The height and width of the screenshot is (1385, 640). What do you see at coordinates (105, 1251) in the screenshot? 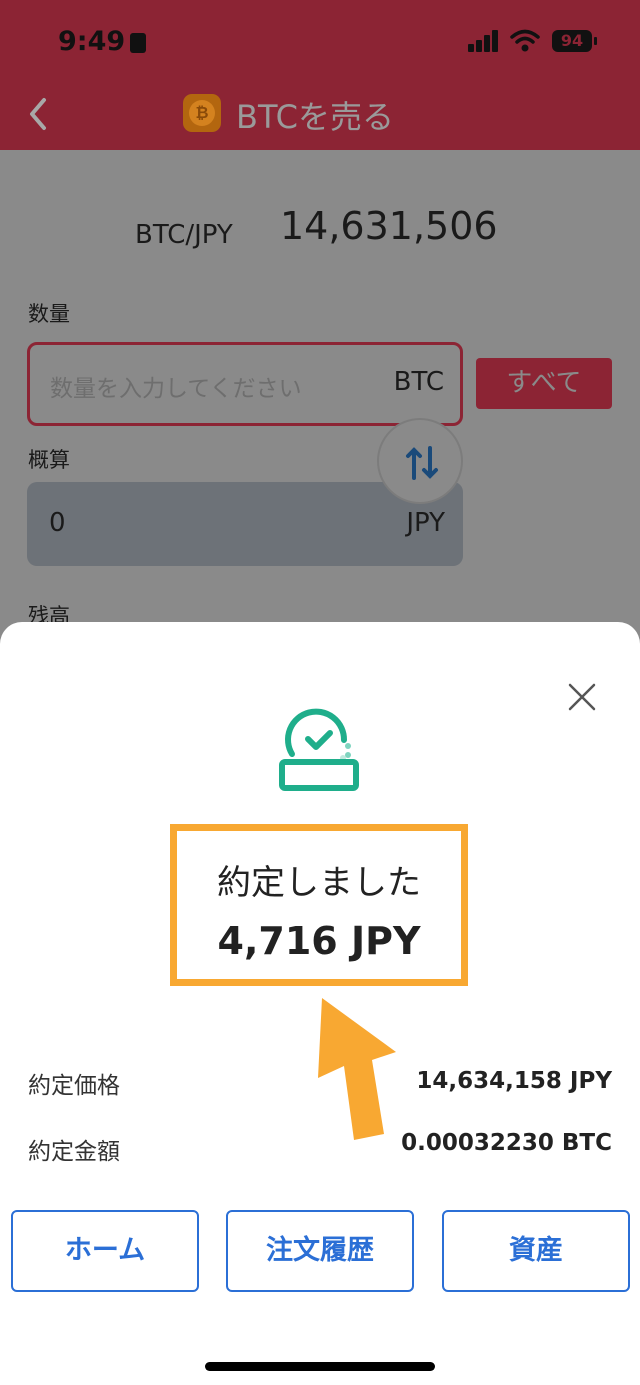
I see `home-button: ホーム` at bounding box center [105, 1251].